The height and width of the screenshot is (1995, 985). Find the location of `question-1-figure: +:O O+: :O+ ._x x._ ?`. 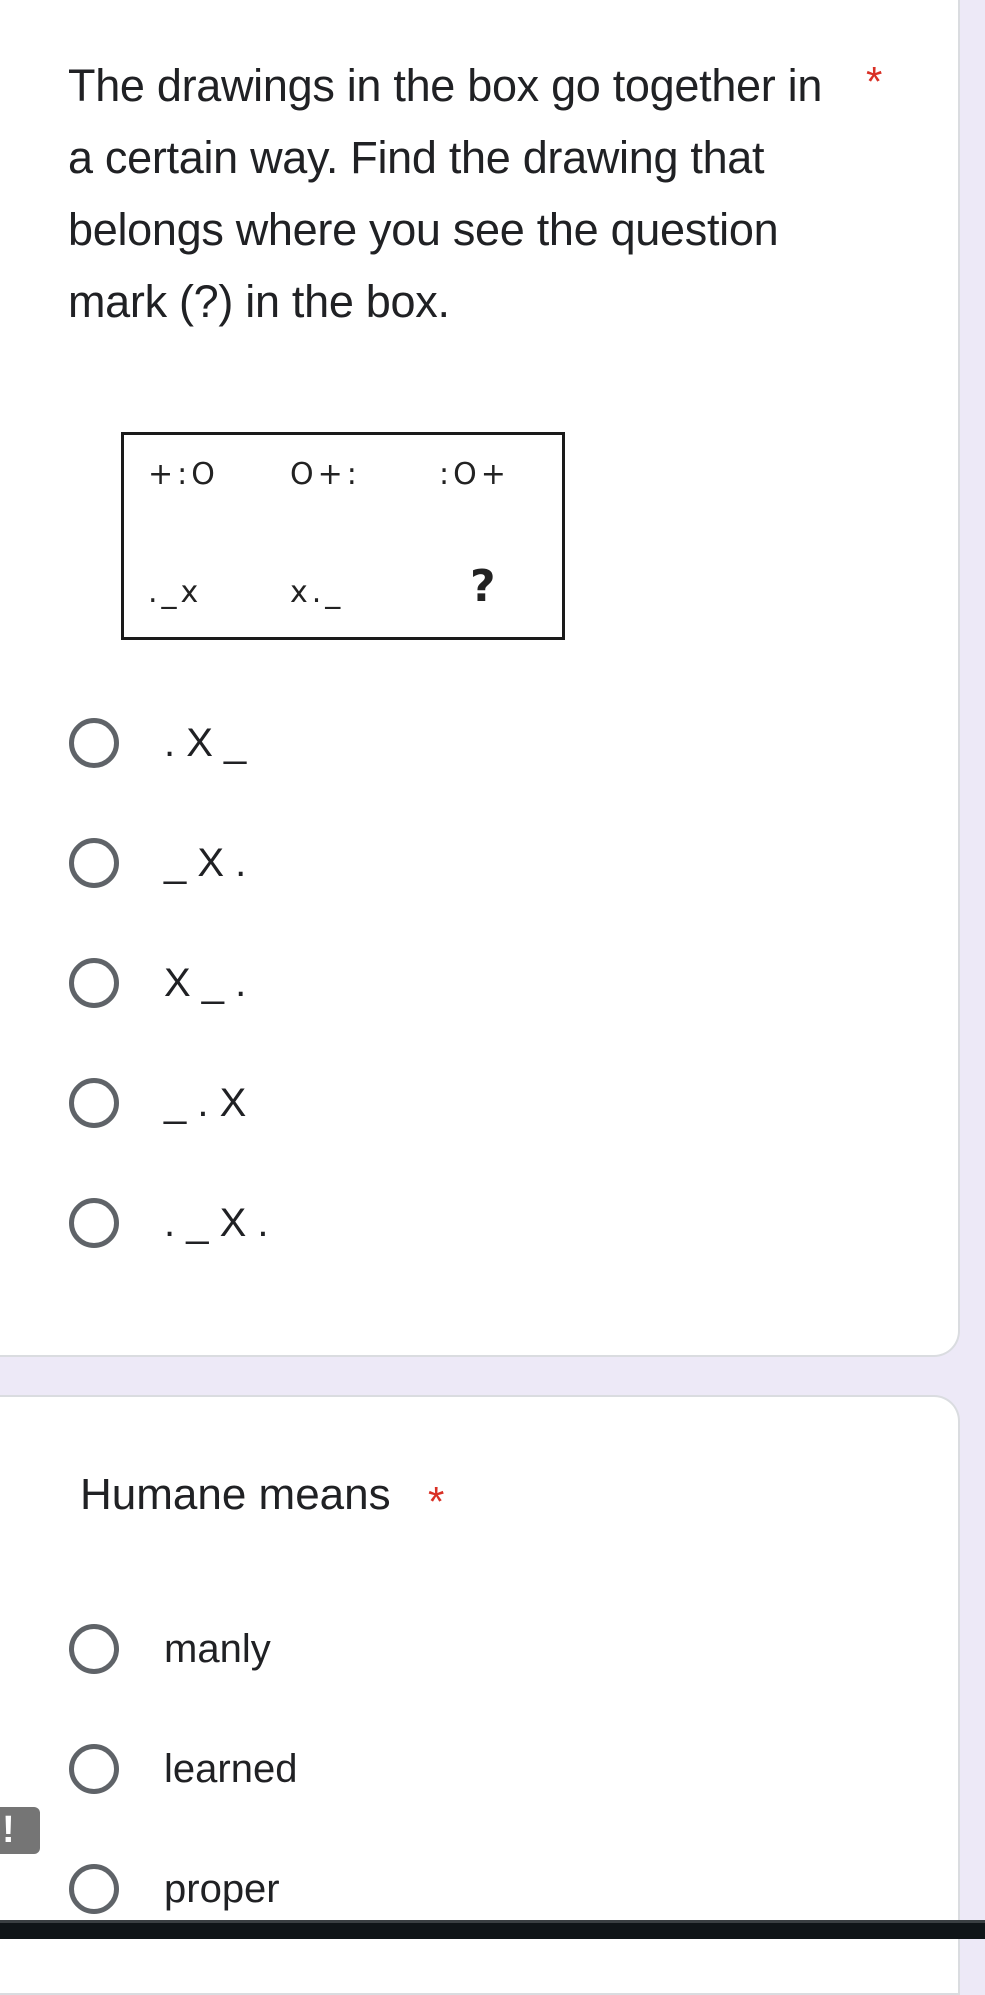

question-1-figure: +:O O+: :O+ ._x x._ ? is located at coordinates (343, 536).